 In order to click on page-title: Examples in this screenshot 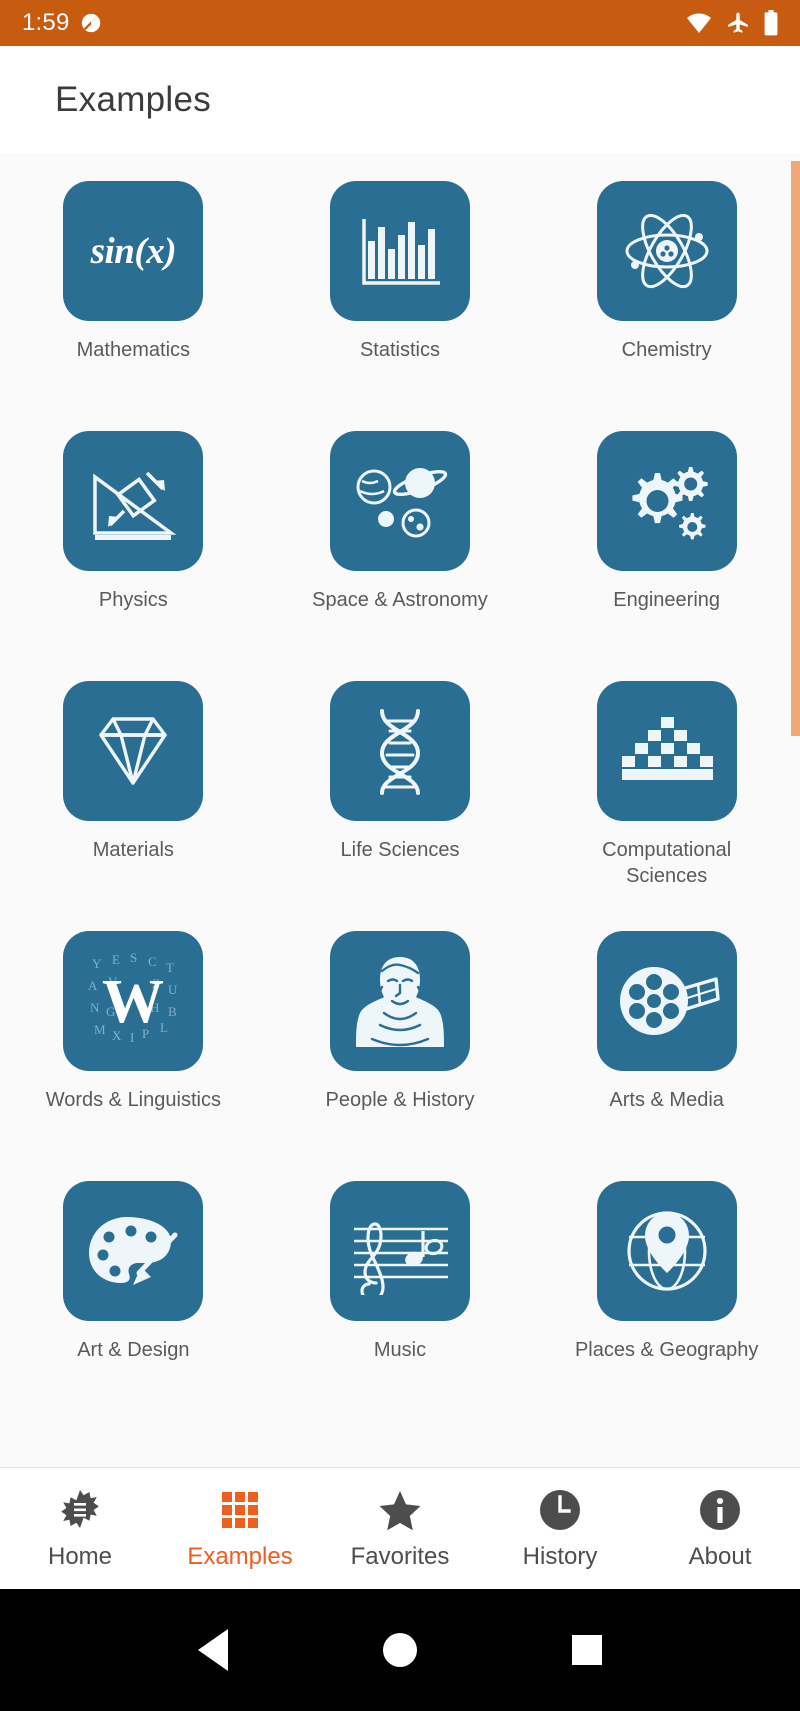, I will do `click(133, 99)`.